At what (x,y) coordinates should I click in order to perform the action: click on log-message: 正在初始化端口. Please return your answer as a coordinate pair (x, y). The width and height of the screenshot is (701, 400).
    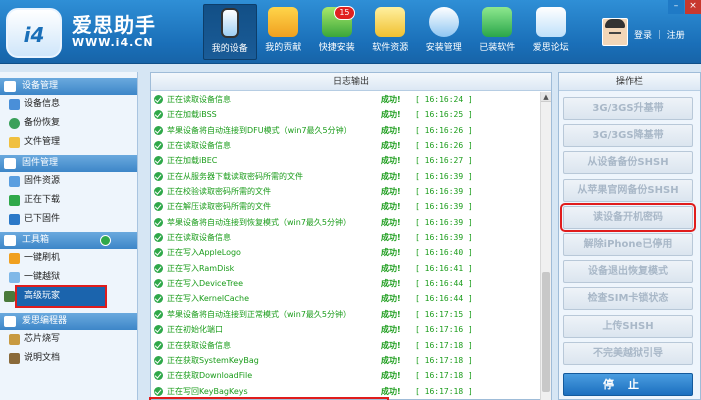
    Looking at the image, I should click on (195, 330).